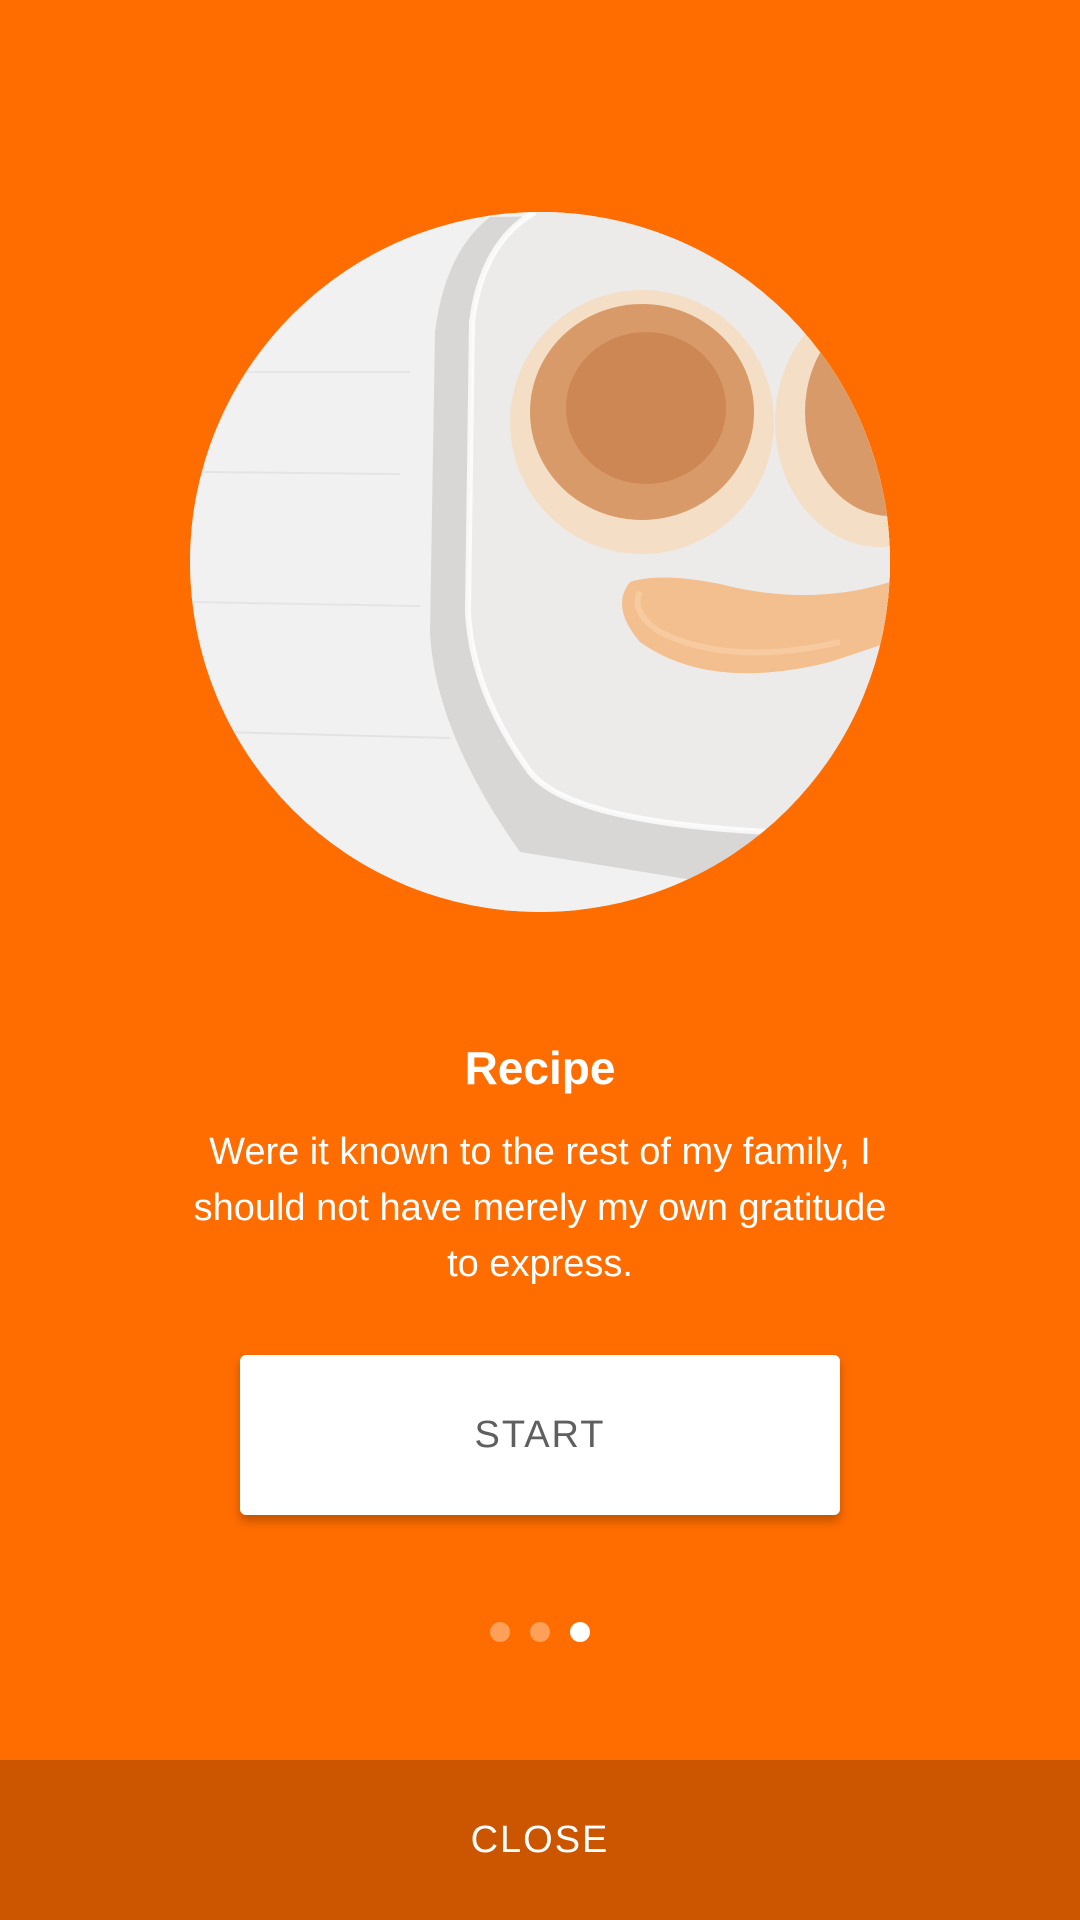 Image resolution: width=1080 pixels, height=1920 pixels. What do you see at coordinates (580, 1632) in the screenshot?
I see `page-dot-3-active` at bounding box center [580, 1632].